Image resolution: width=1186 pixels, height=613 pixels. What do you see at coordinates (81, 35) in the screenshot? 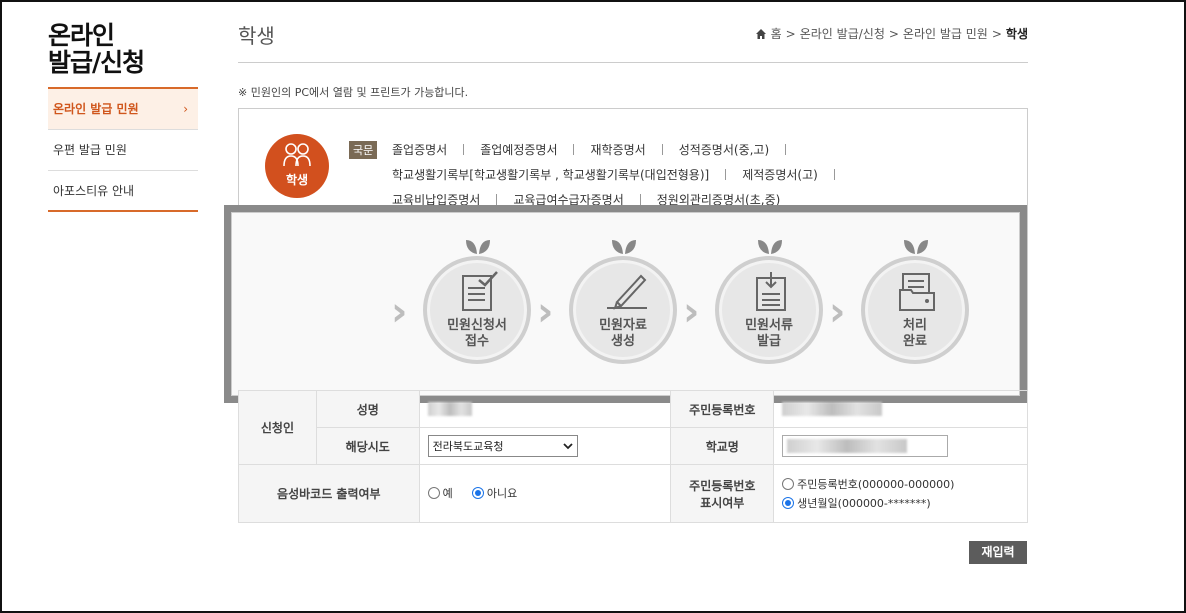
I see `sidebar-title-line1: 온라인` at bounding box center [81, 35].